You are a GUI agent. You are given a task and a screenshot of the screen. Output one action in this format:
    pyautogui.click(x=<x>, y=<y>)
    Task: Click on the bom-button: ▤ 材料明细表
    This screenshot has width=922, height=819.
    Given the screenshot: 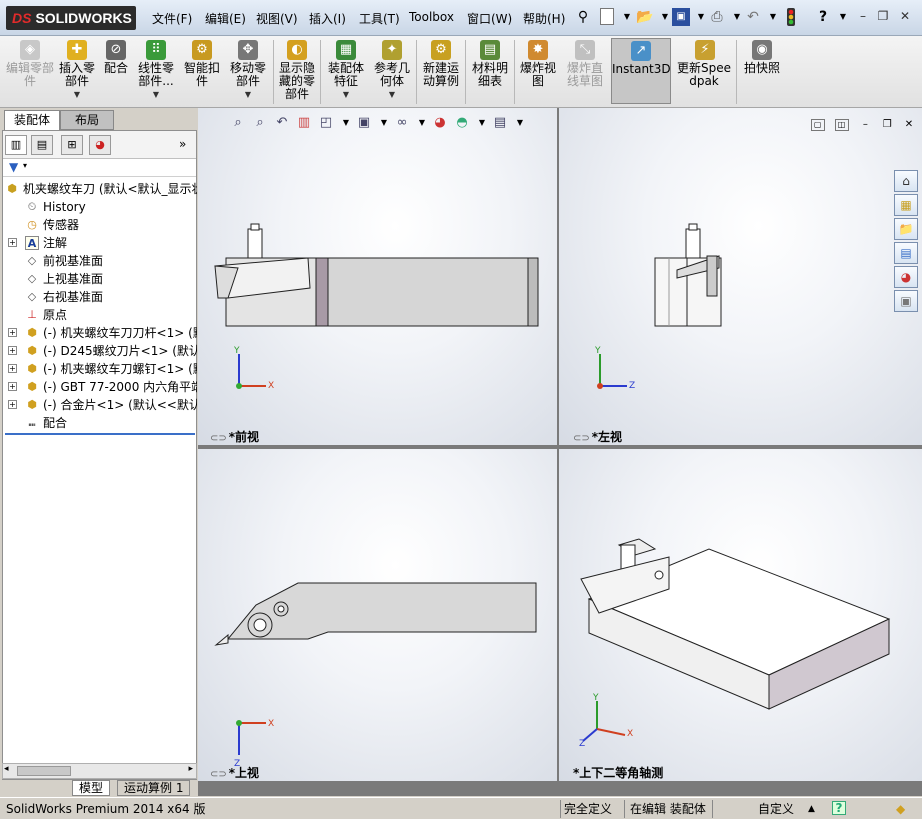 What is the action you would take?
    pyautogui.click(x=490, y=72)
    